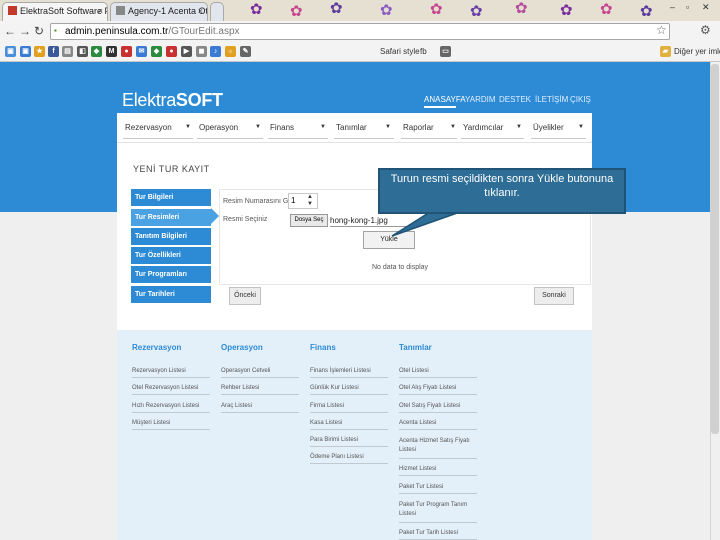 The image size is (720, 540). What do you see at coordinates (67, 51) in the screenshot?
I see `bookmark-icon: ▤` at bounding box center [67, 51].